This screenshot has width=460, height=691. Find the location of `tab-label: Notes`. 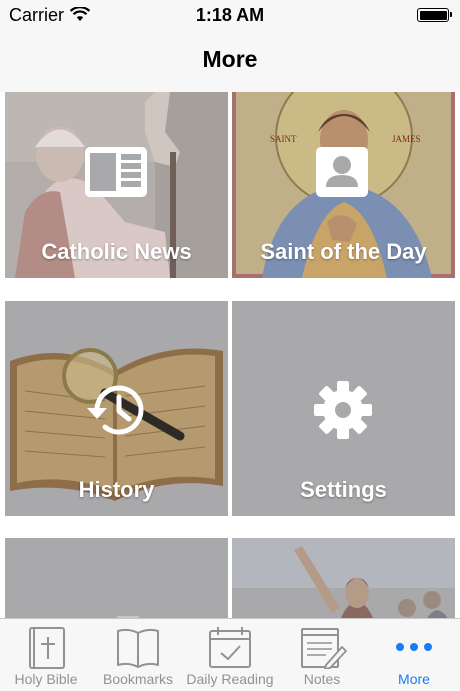

tab-label: Notes is located at coordinates (322, 679).